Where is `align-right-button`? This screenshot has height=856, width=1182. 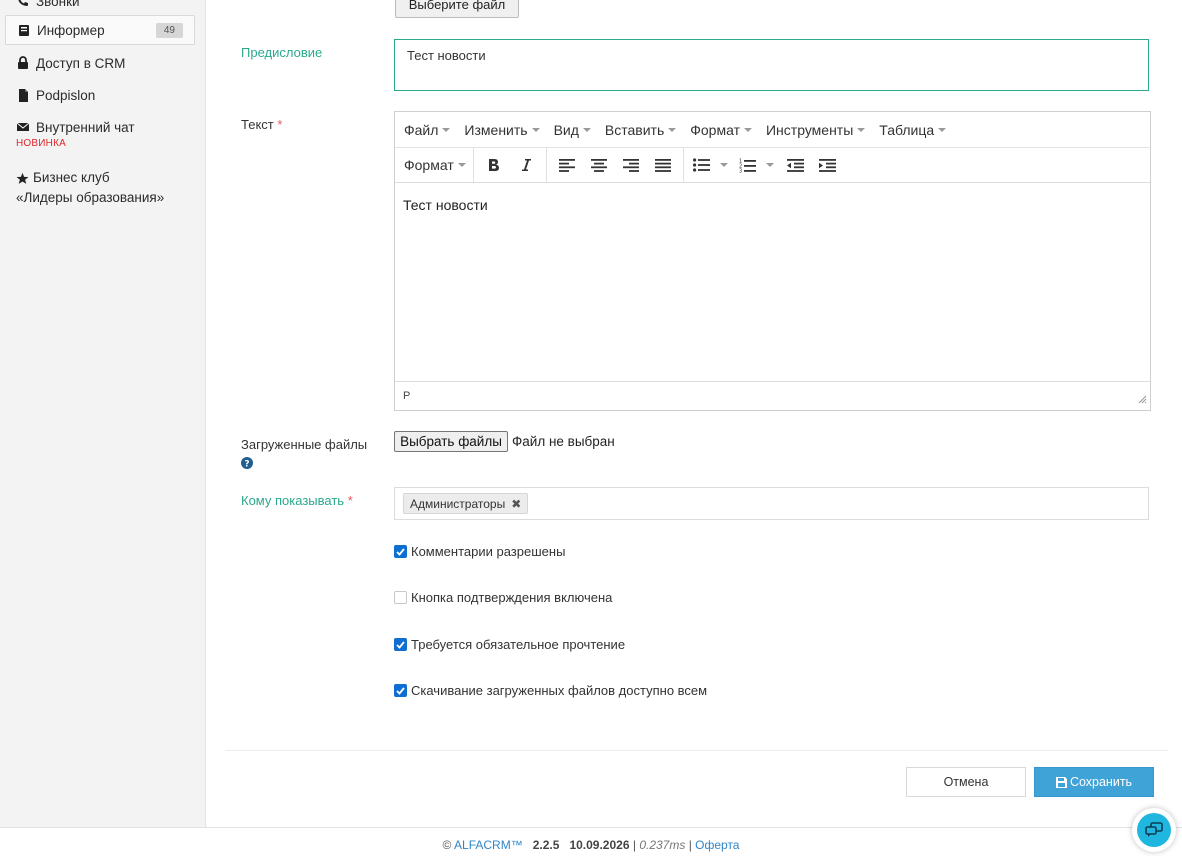 align-right-button is located at coordinates (631, 165).